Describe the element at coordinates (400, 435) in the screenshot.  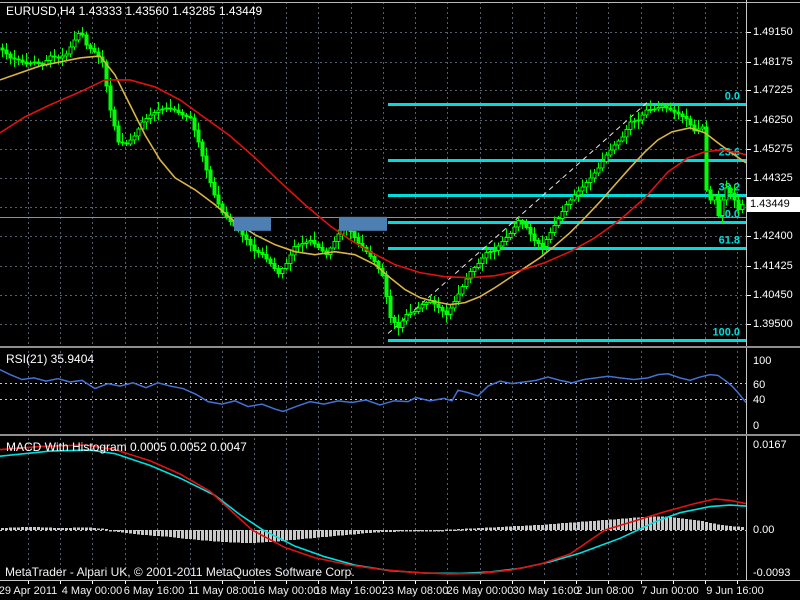
I see `rsi-macd-separator` at that location.